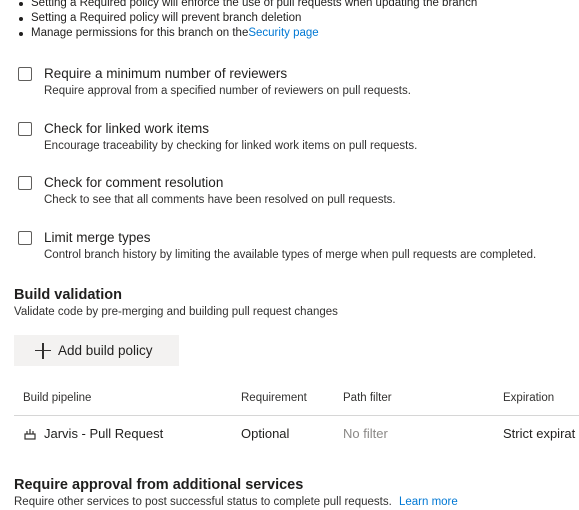  I want to click on build-pipeline-link: Jarvis - Pull Request, so click(93, 433).